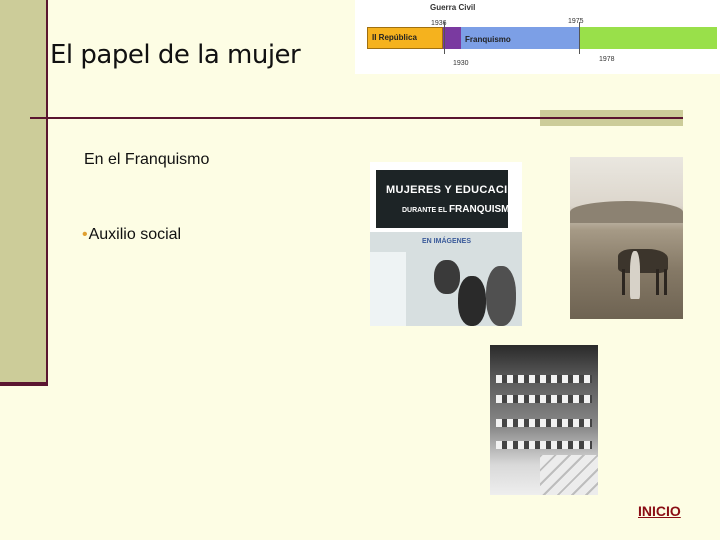  I want to click on timeline-segment-war, so click(452, 38).